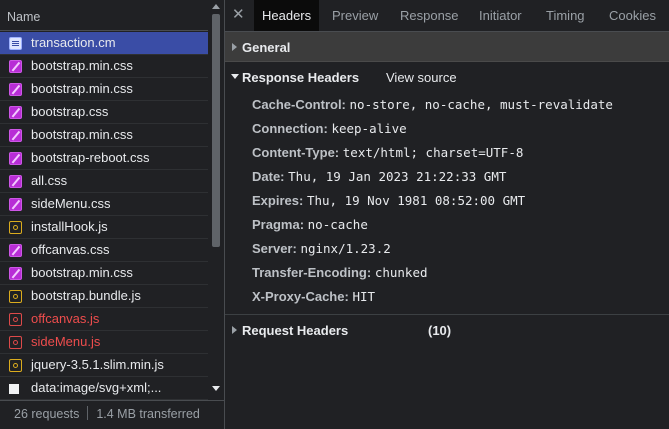 The height and width of the screenshot is (429, 669). Describe the element at coordinates (104, 15) in the screenshot. I see `name-column-header: Name` at that location.